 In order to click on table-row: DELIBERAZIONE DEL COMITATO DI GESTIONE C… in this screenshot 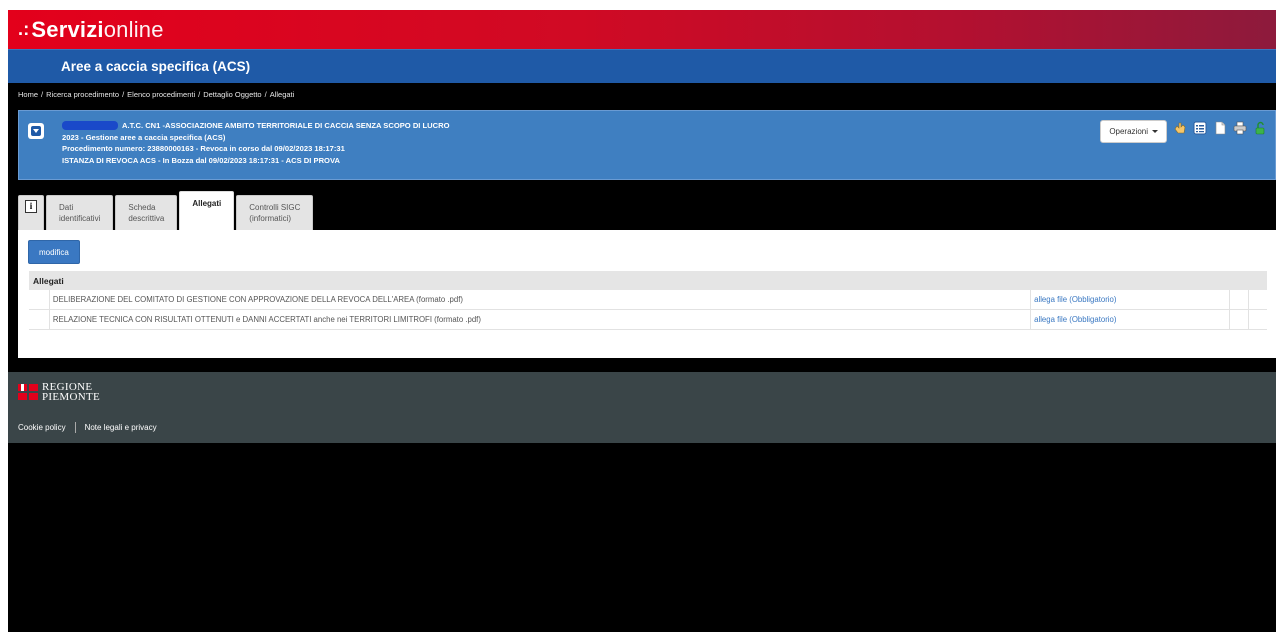, I will do `click(648, 300)`.